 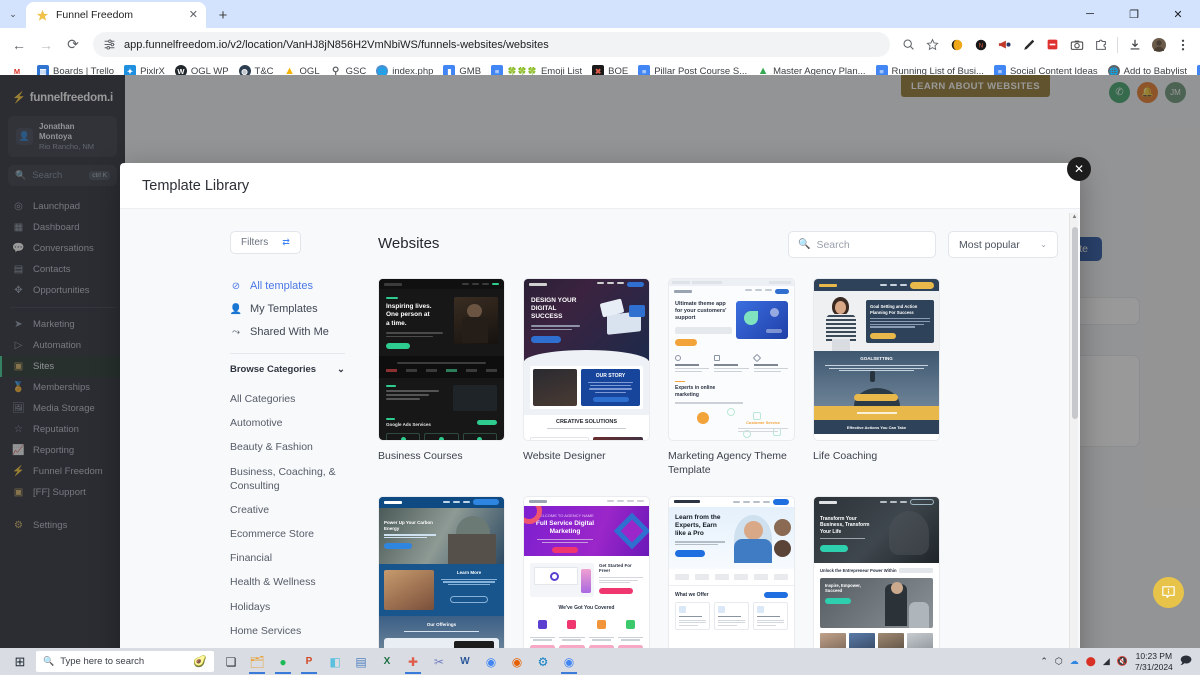 I want to click on category-item: Financial, so click(x=289, y=558).